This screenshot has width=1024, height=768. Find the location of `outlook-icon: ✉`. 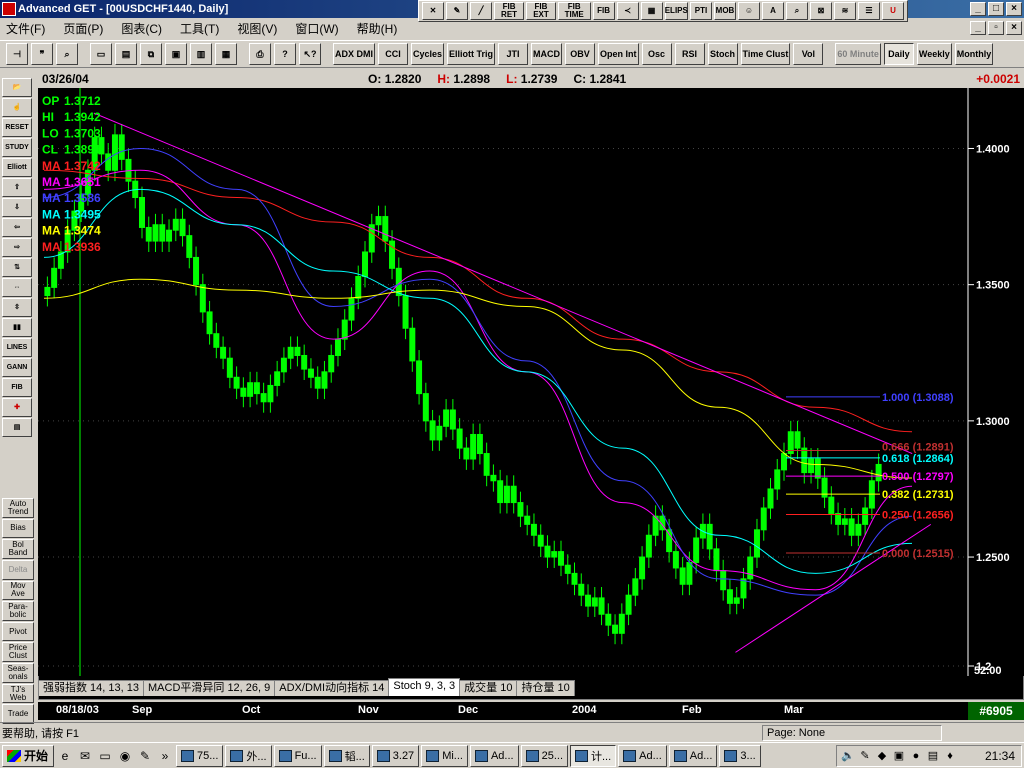

outlook-icon: ✉ is located at coordinates (85, 756).